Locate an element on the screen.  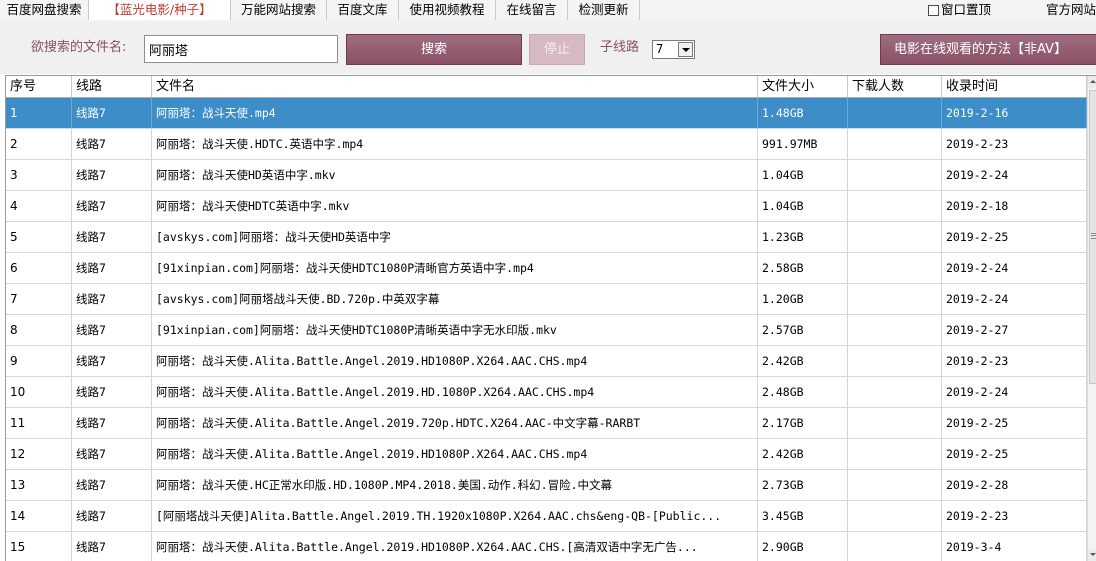
cell-index: 2 is located at coordinates (39, 144).